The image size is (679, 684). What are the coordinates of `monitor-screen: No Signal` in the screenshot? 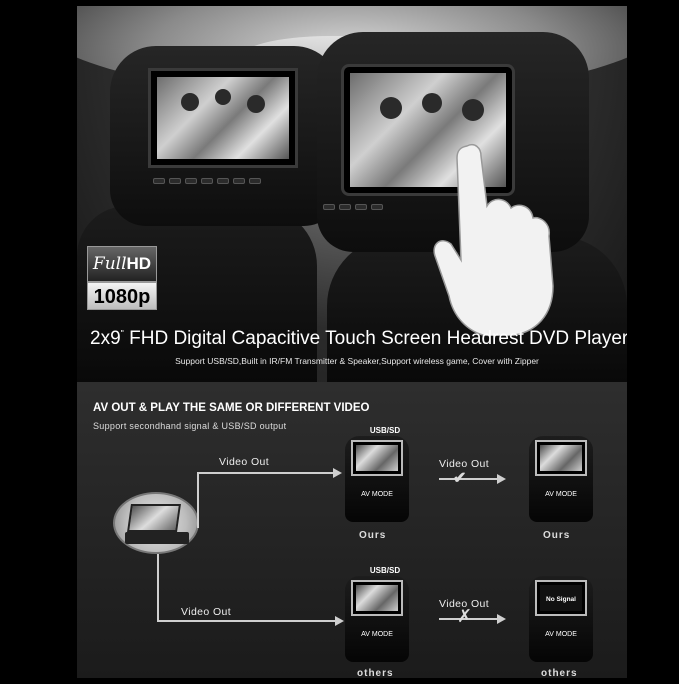 It's located at (561, 598).